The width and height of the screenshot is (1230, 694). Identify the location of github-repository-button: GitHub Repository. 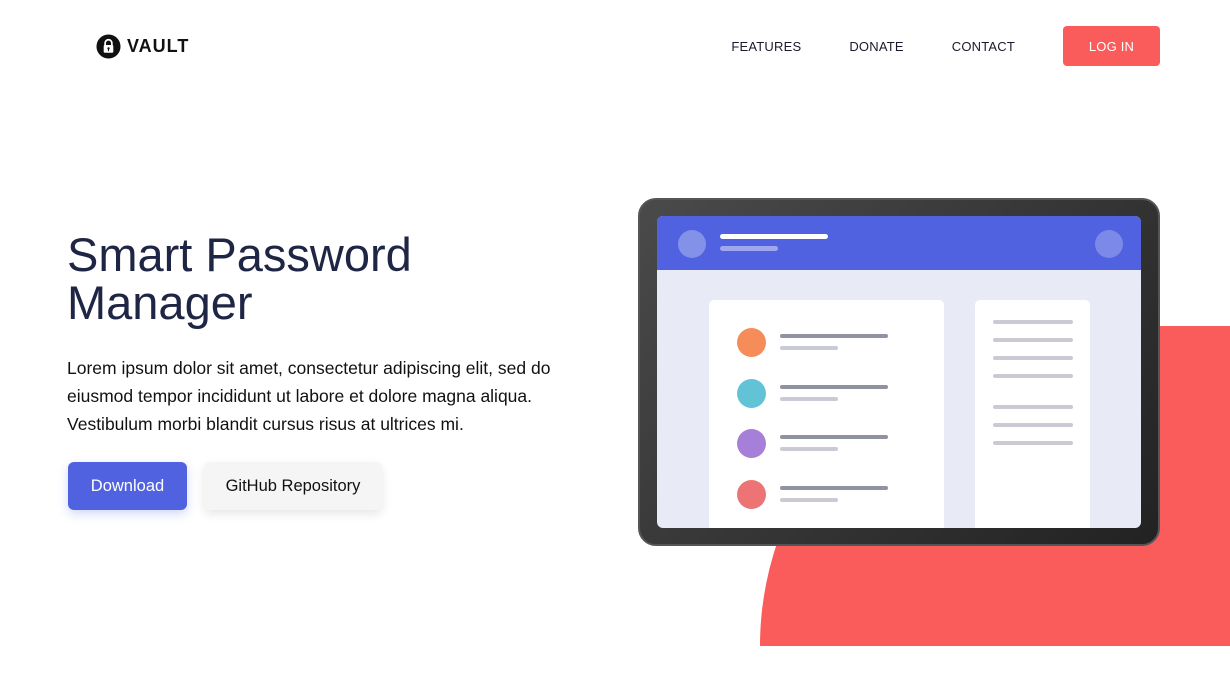
(293, 486).